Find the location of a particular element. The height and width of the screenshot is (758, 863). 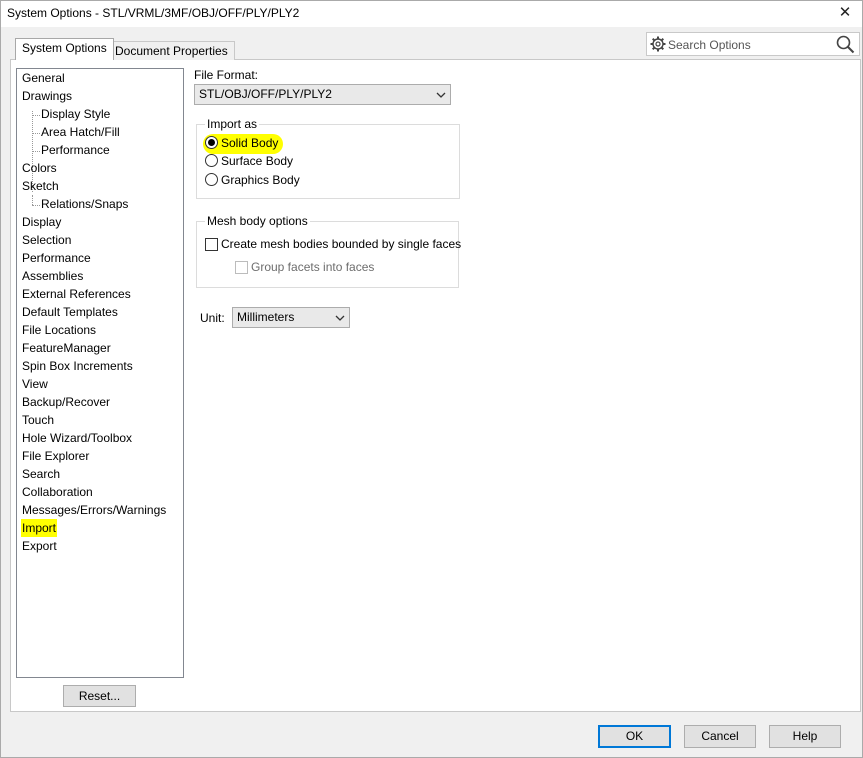

search-icon is located at coordinates (845, 44).